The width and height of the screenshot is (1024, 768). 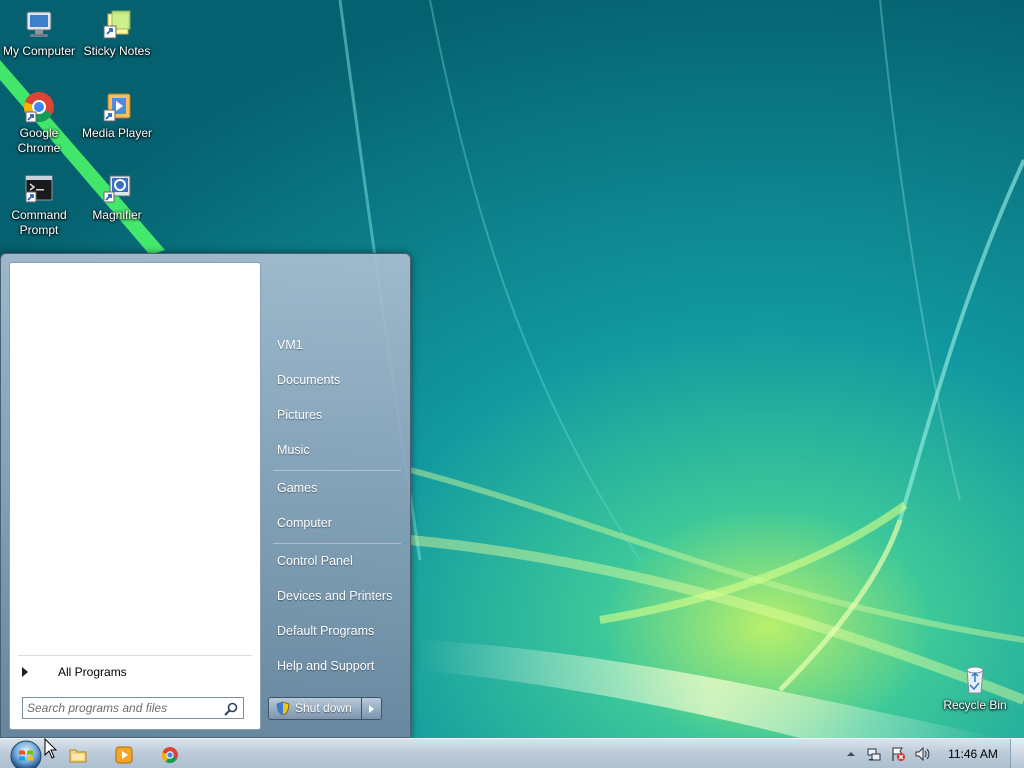 I want to click on show-desktop-button, so click(x=1017, y=753).